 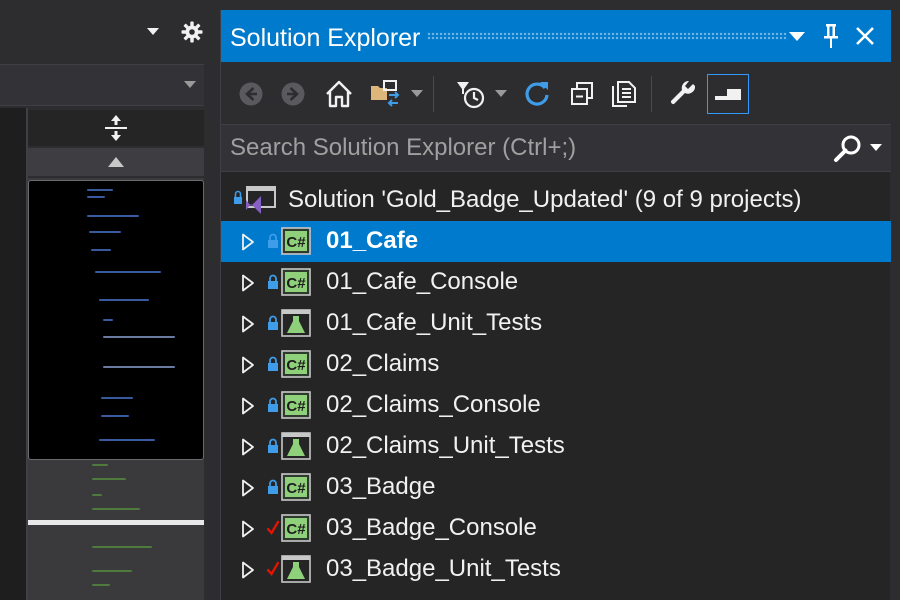 I want to click on pending-changes-dropdown, so click(x=501, y=94).